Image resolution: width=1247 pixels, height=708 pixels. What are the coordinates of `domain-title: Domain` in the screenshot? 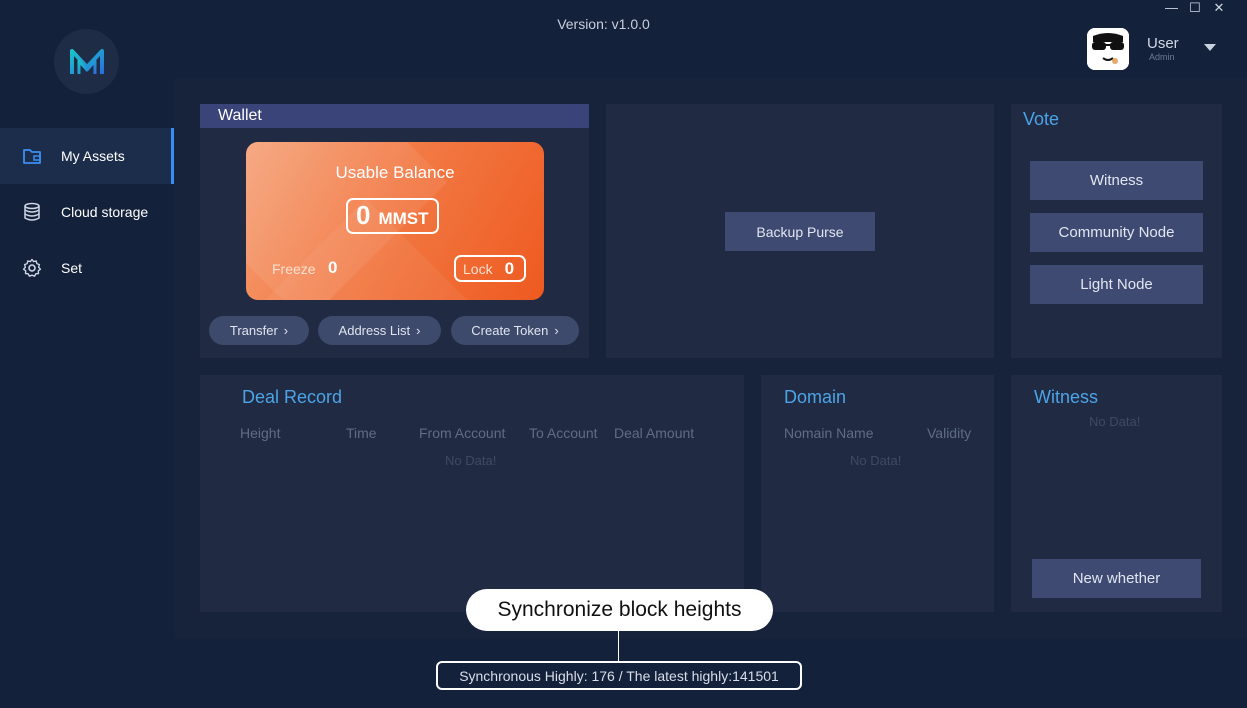 It's located at (815, 397).